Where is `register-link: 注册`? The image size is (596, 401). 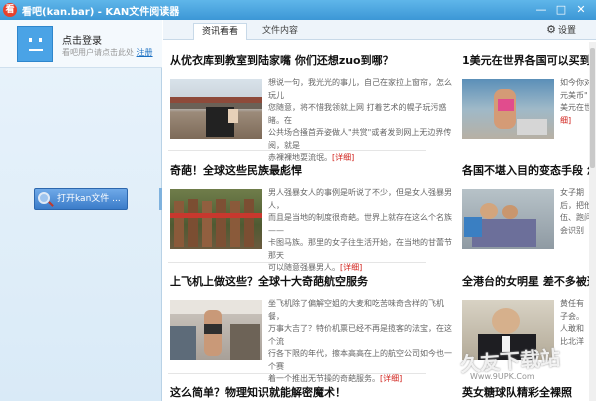 register-link: 注册 is located at coordinates (145, 52).